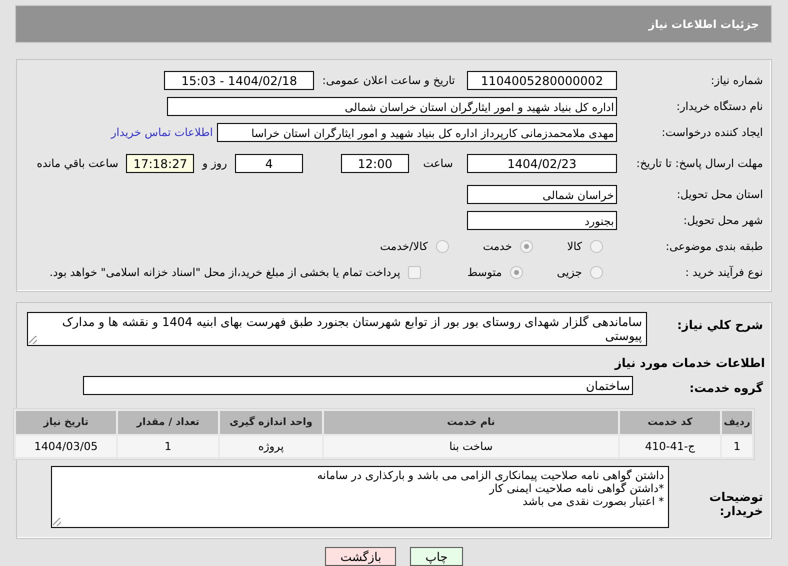 The width and height of the screenshot is (788, 566). What do you see at coordinates (724, 272) in the screenshot?
I see `field-label: نوع فرآیند خرید :` at bounding box center [724, 272].